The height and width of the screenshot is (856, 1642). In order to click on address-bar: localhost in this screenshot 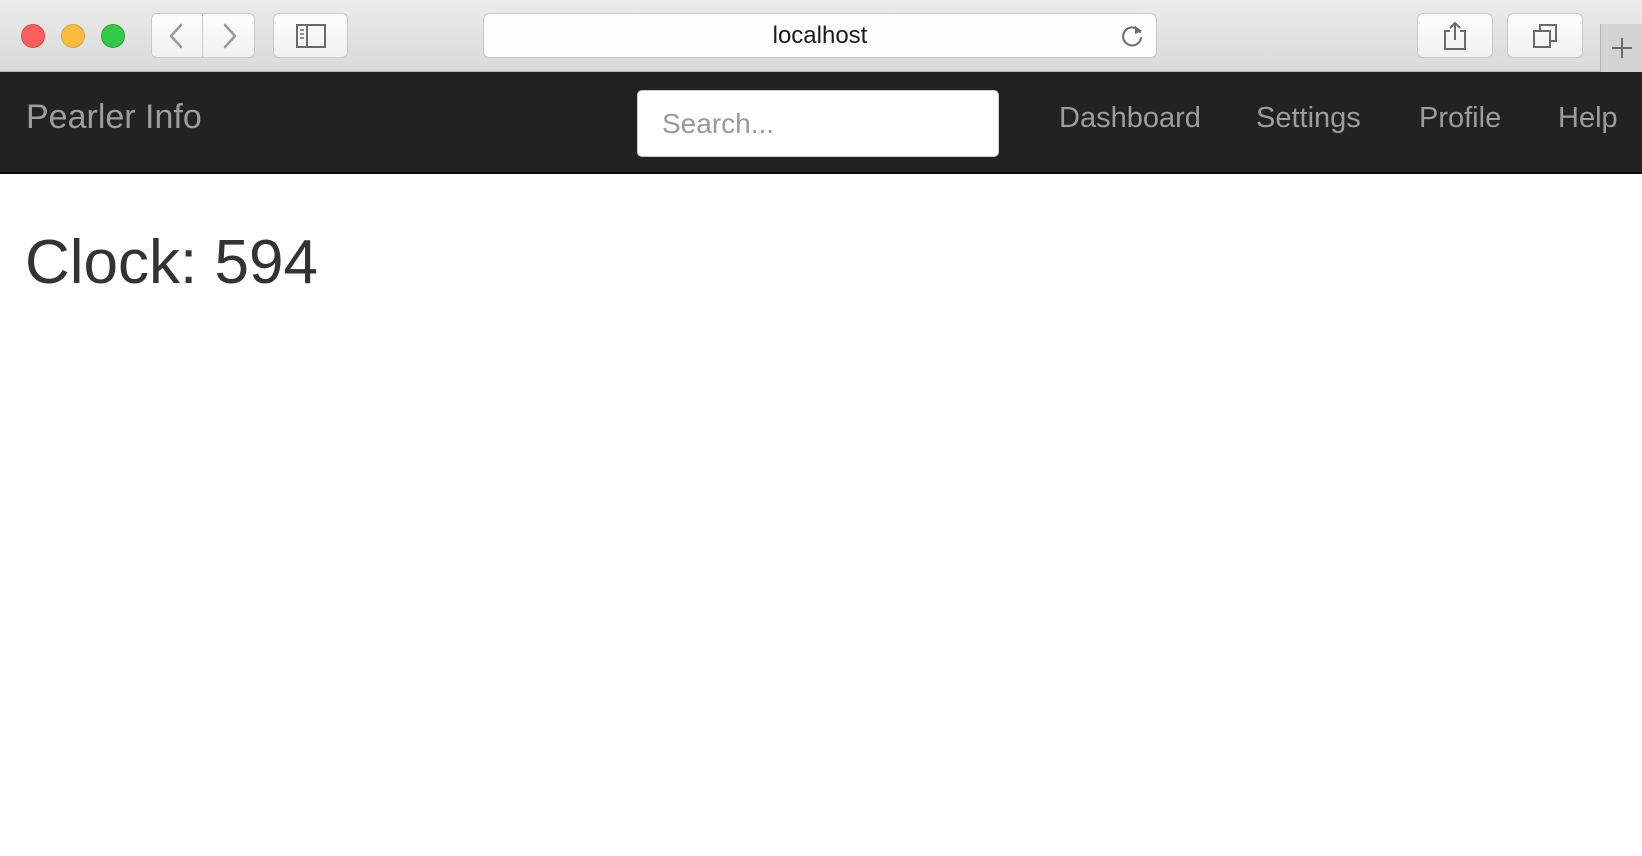, I will do `click(820, 35)`.